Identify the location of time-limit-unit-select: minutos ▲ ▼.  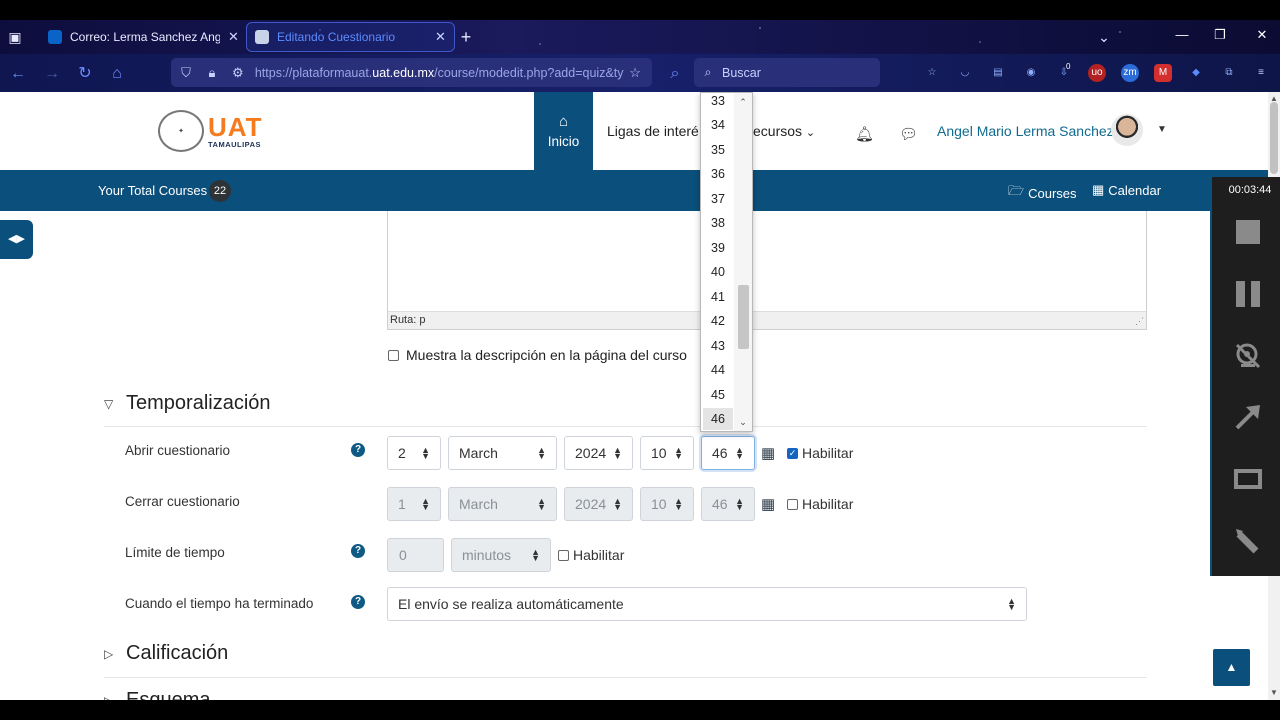
(501, 555).